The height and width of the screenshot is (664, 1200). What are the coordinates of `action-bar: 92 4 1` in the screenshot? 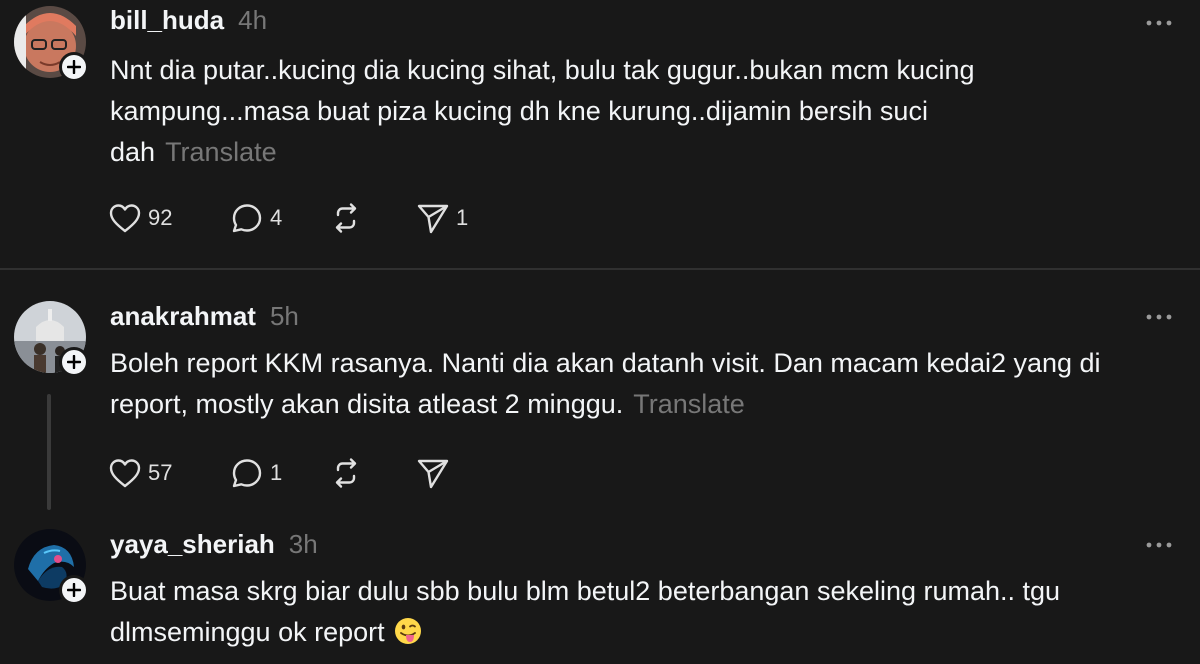 It's located at (288, 218).